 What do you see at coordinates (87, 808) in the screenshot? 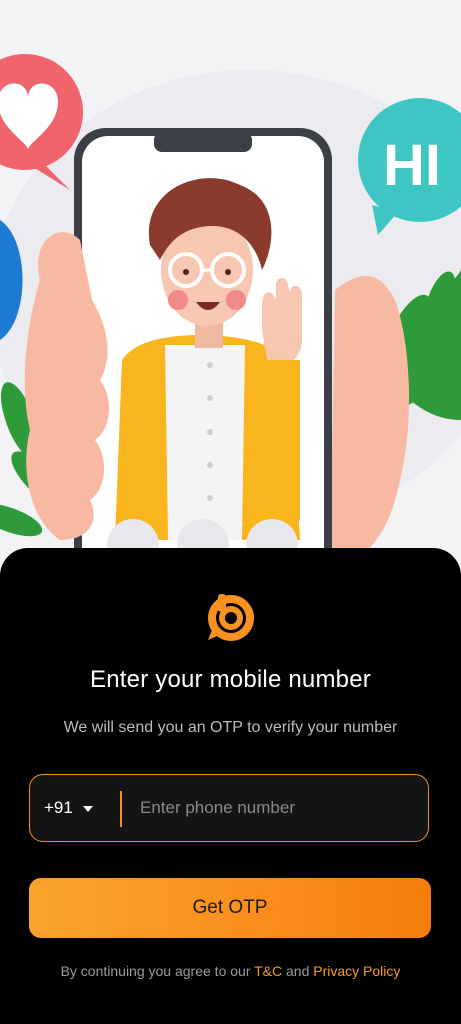
I see `chevron-down-icon` at bounding box center [87, 808].